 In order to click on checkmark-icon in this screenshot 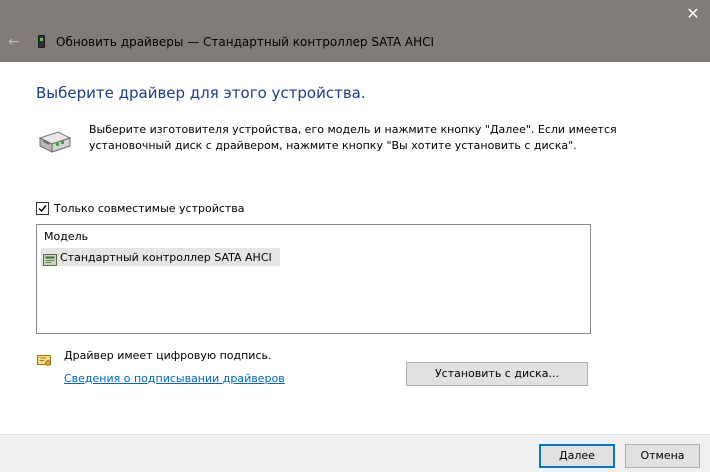, I will do `click(42, 209)`.